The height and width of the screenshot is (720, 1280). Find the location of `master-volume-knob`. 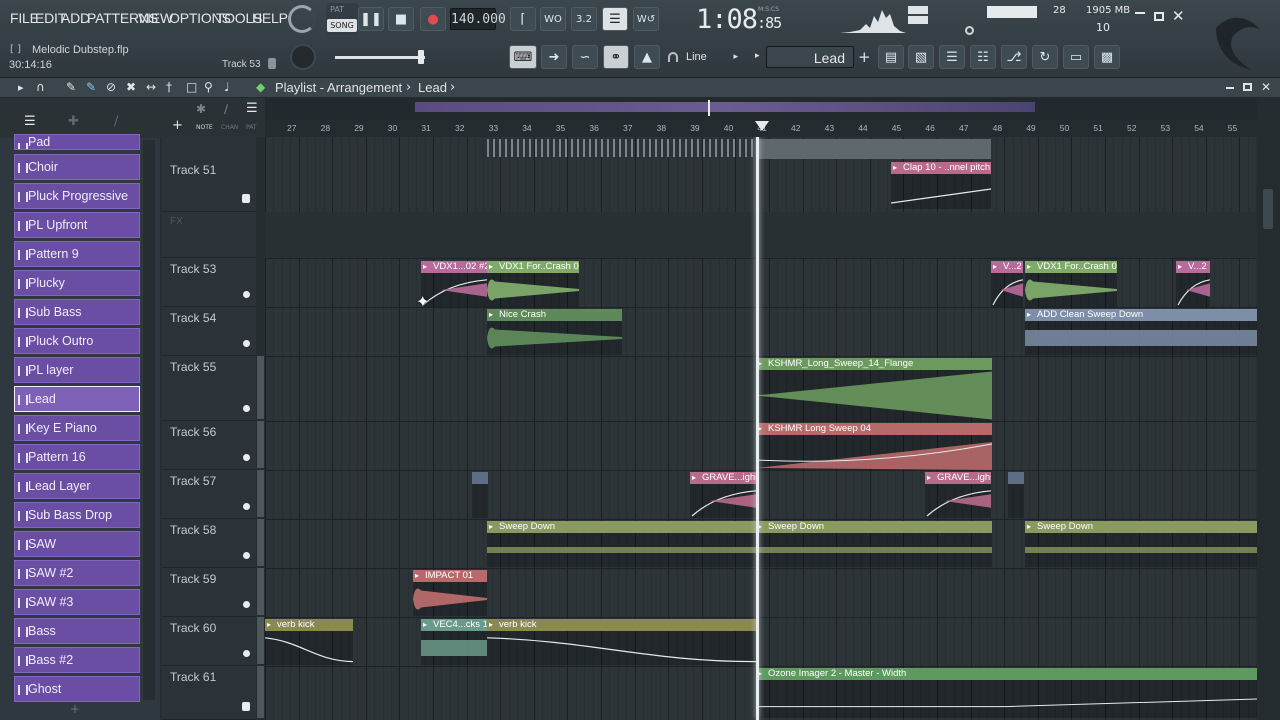

master-volume-knob is located at coordinates (302, 19).